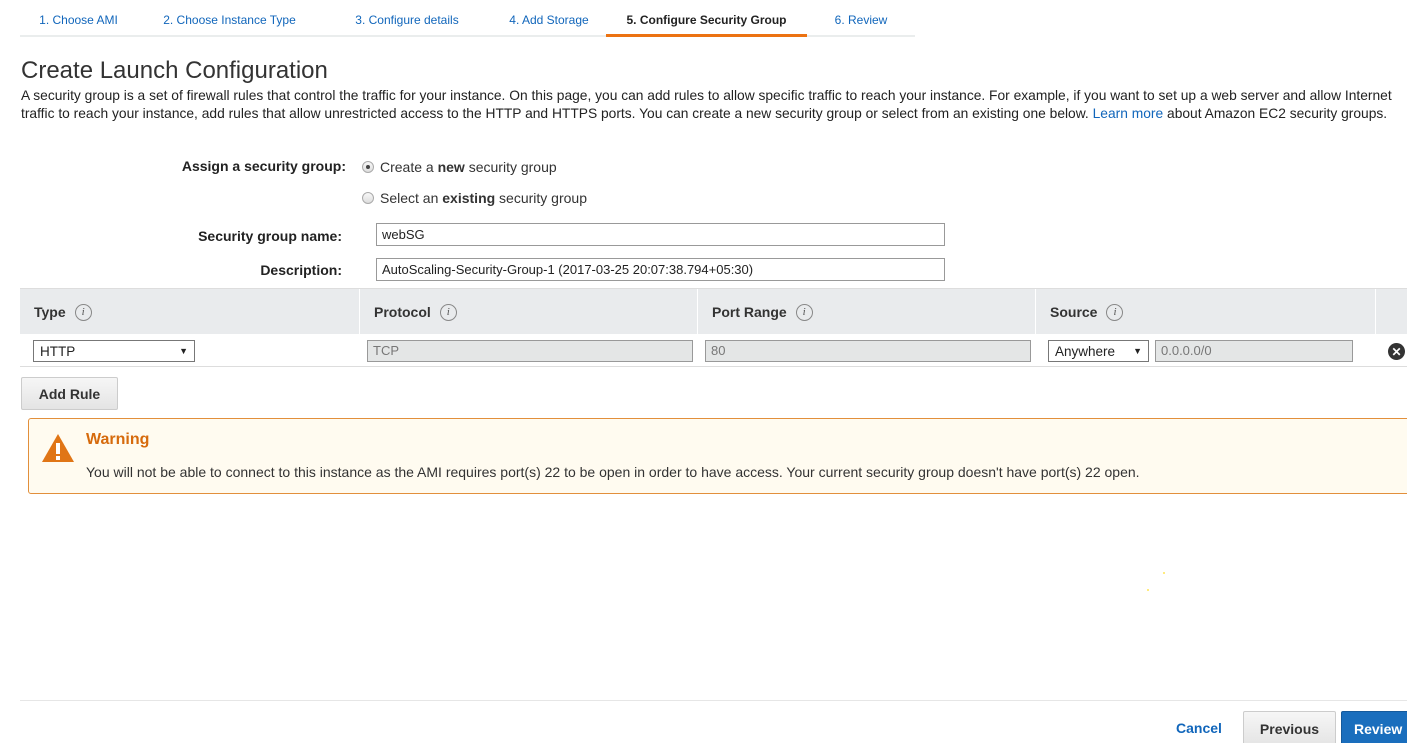  What do you see at coordinates (1396, 351) in the screenshot?
I see `remove-rule-icon: ✕` at bounding box center [1396, 351].